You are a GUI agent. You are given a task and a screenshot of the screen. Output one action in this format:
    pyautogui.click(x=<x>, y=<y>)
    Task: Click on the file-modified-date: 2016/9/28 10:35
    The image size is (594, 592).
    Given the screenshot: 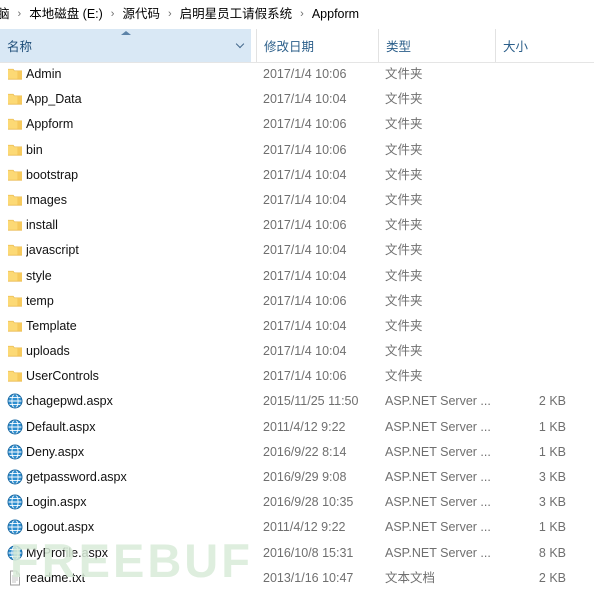 What is the action you would take?
    pyautogui.click(x=308, y=502)
    